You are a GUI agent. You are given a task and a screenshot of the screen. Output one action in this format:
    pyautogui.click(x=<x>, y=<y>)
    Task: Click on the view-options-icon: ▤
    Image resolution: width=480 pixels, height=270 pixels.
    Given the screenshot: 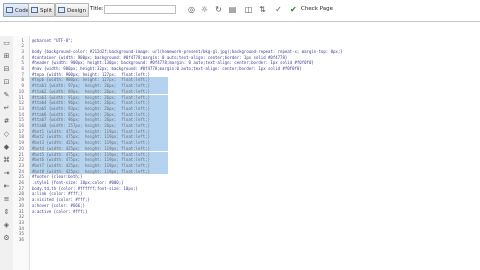 What is the action you would take?
    pyautogui.click(x=232, y=9)
    